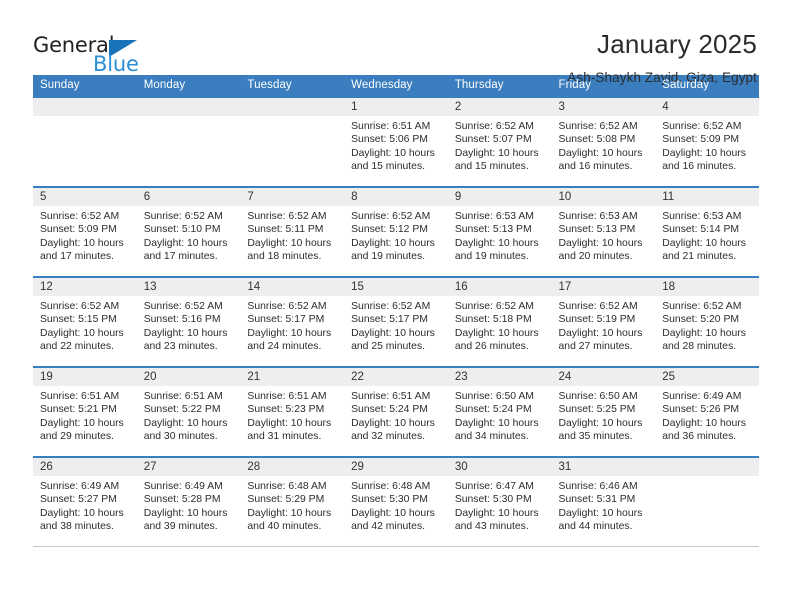 This screenshot has width=792, height=612. I want to click on calendar-day-cell, so click(707, 501).